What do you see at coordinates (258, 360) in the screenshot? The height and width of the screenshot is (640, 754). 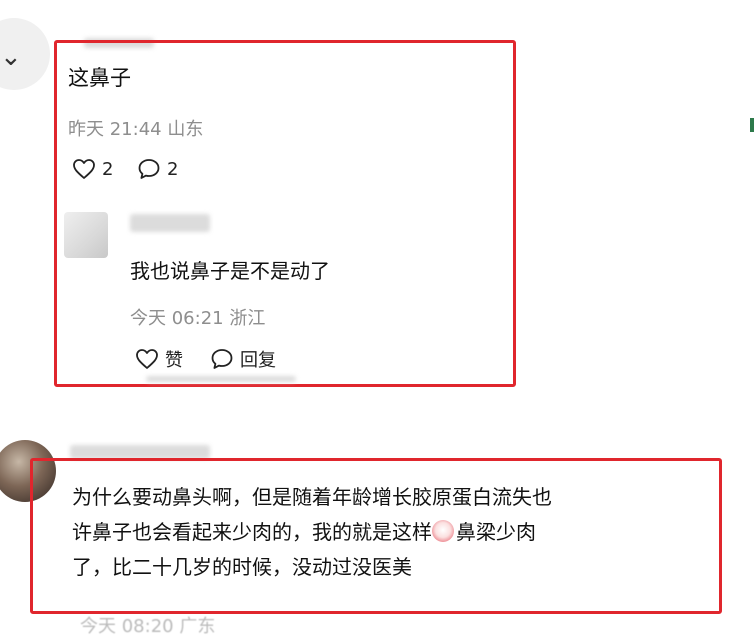 I see `reply-label: 回复` at bounding box center [258, 360].